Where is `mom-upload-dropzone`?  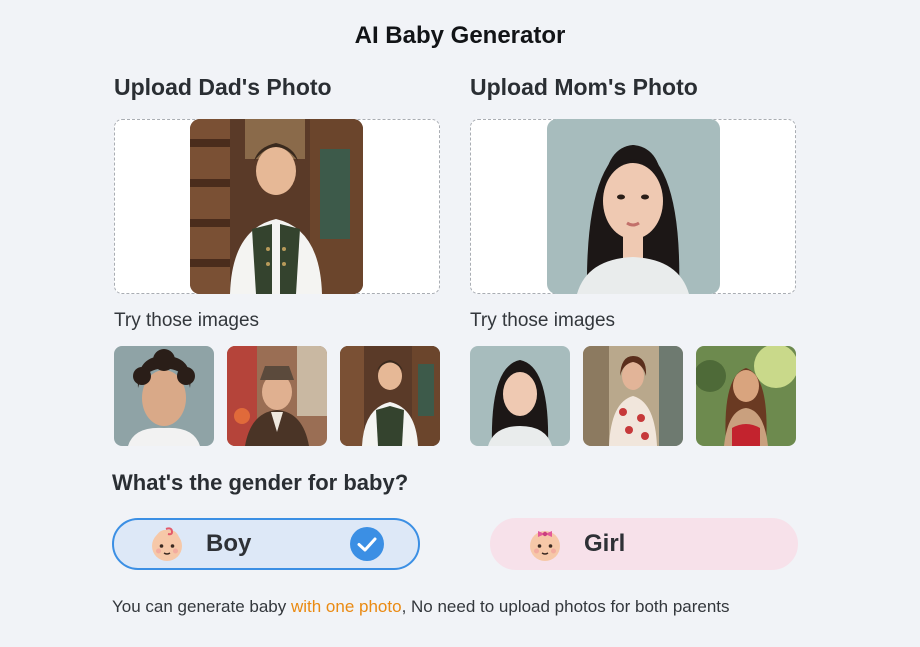
mom-upload-dropzone is located at coordinates (633, 206).